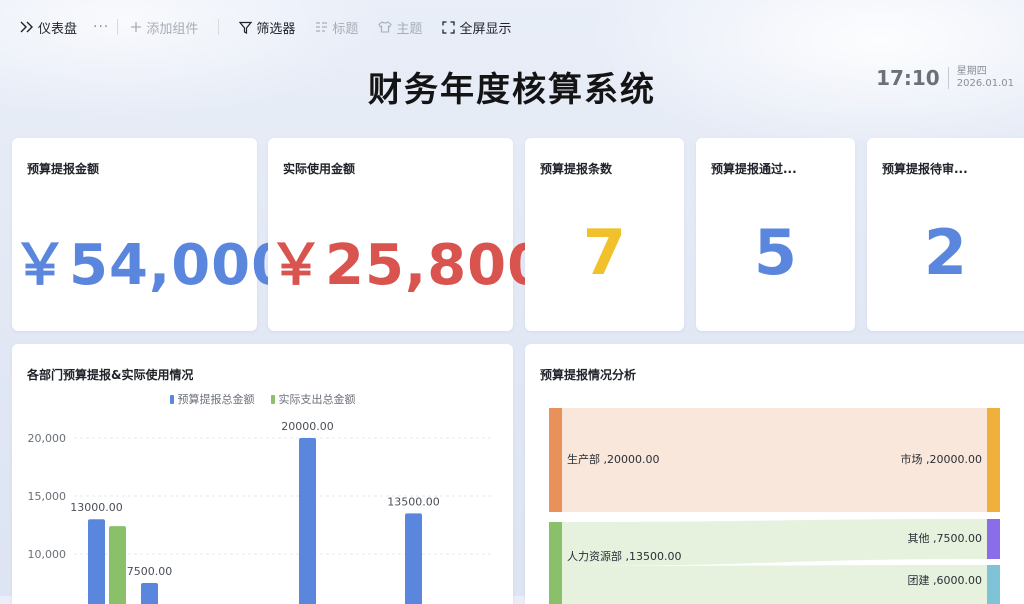 This screenshot has width=1024, height=604. I want to click on fullscreen-button: 全屏显示, so click(476, 27).